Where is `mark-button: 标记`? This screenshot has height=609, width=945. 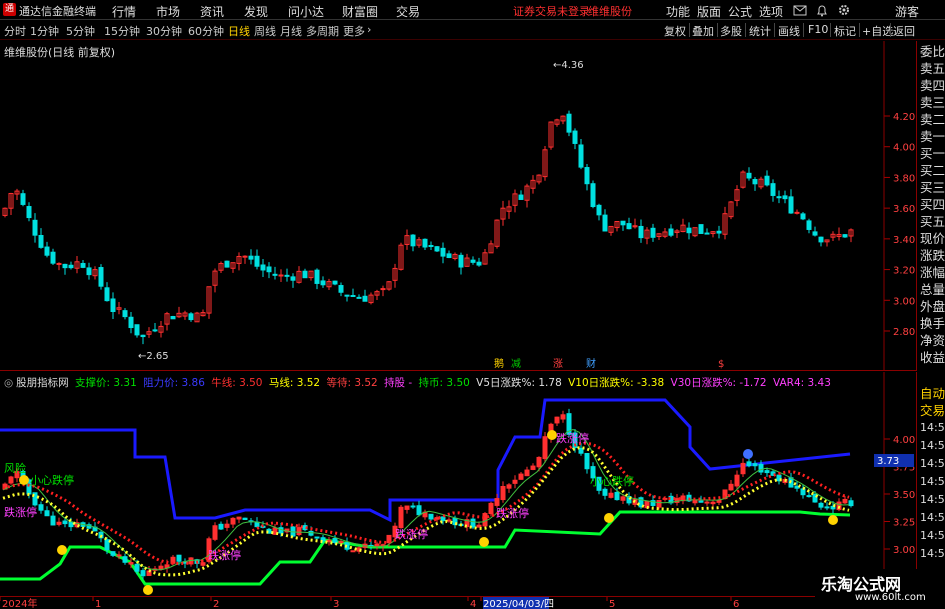 mark-button: 标记 is located at coordinates (845, 31).